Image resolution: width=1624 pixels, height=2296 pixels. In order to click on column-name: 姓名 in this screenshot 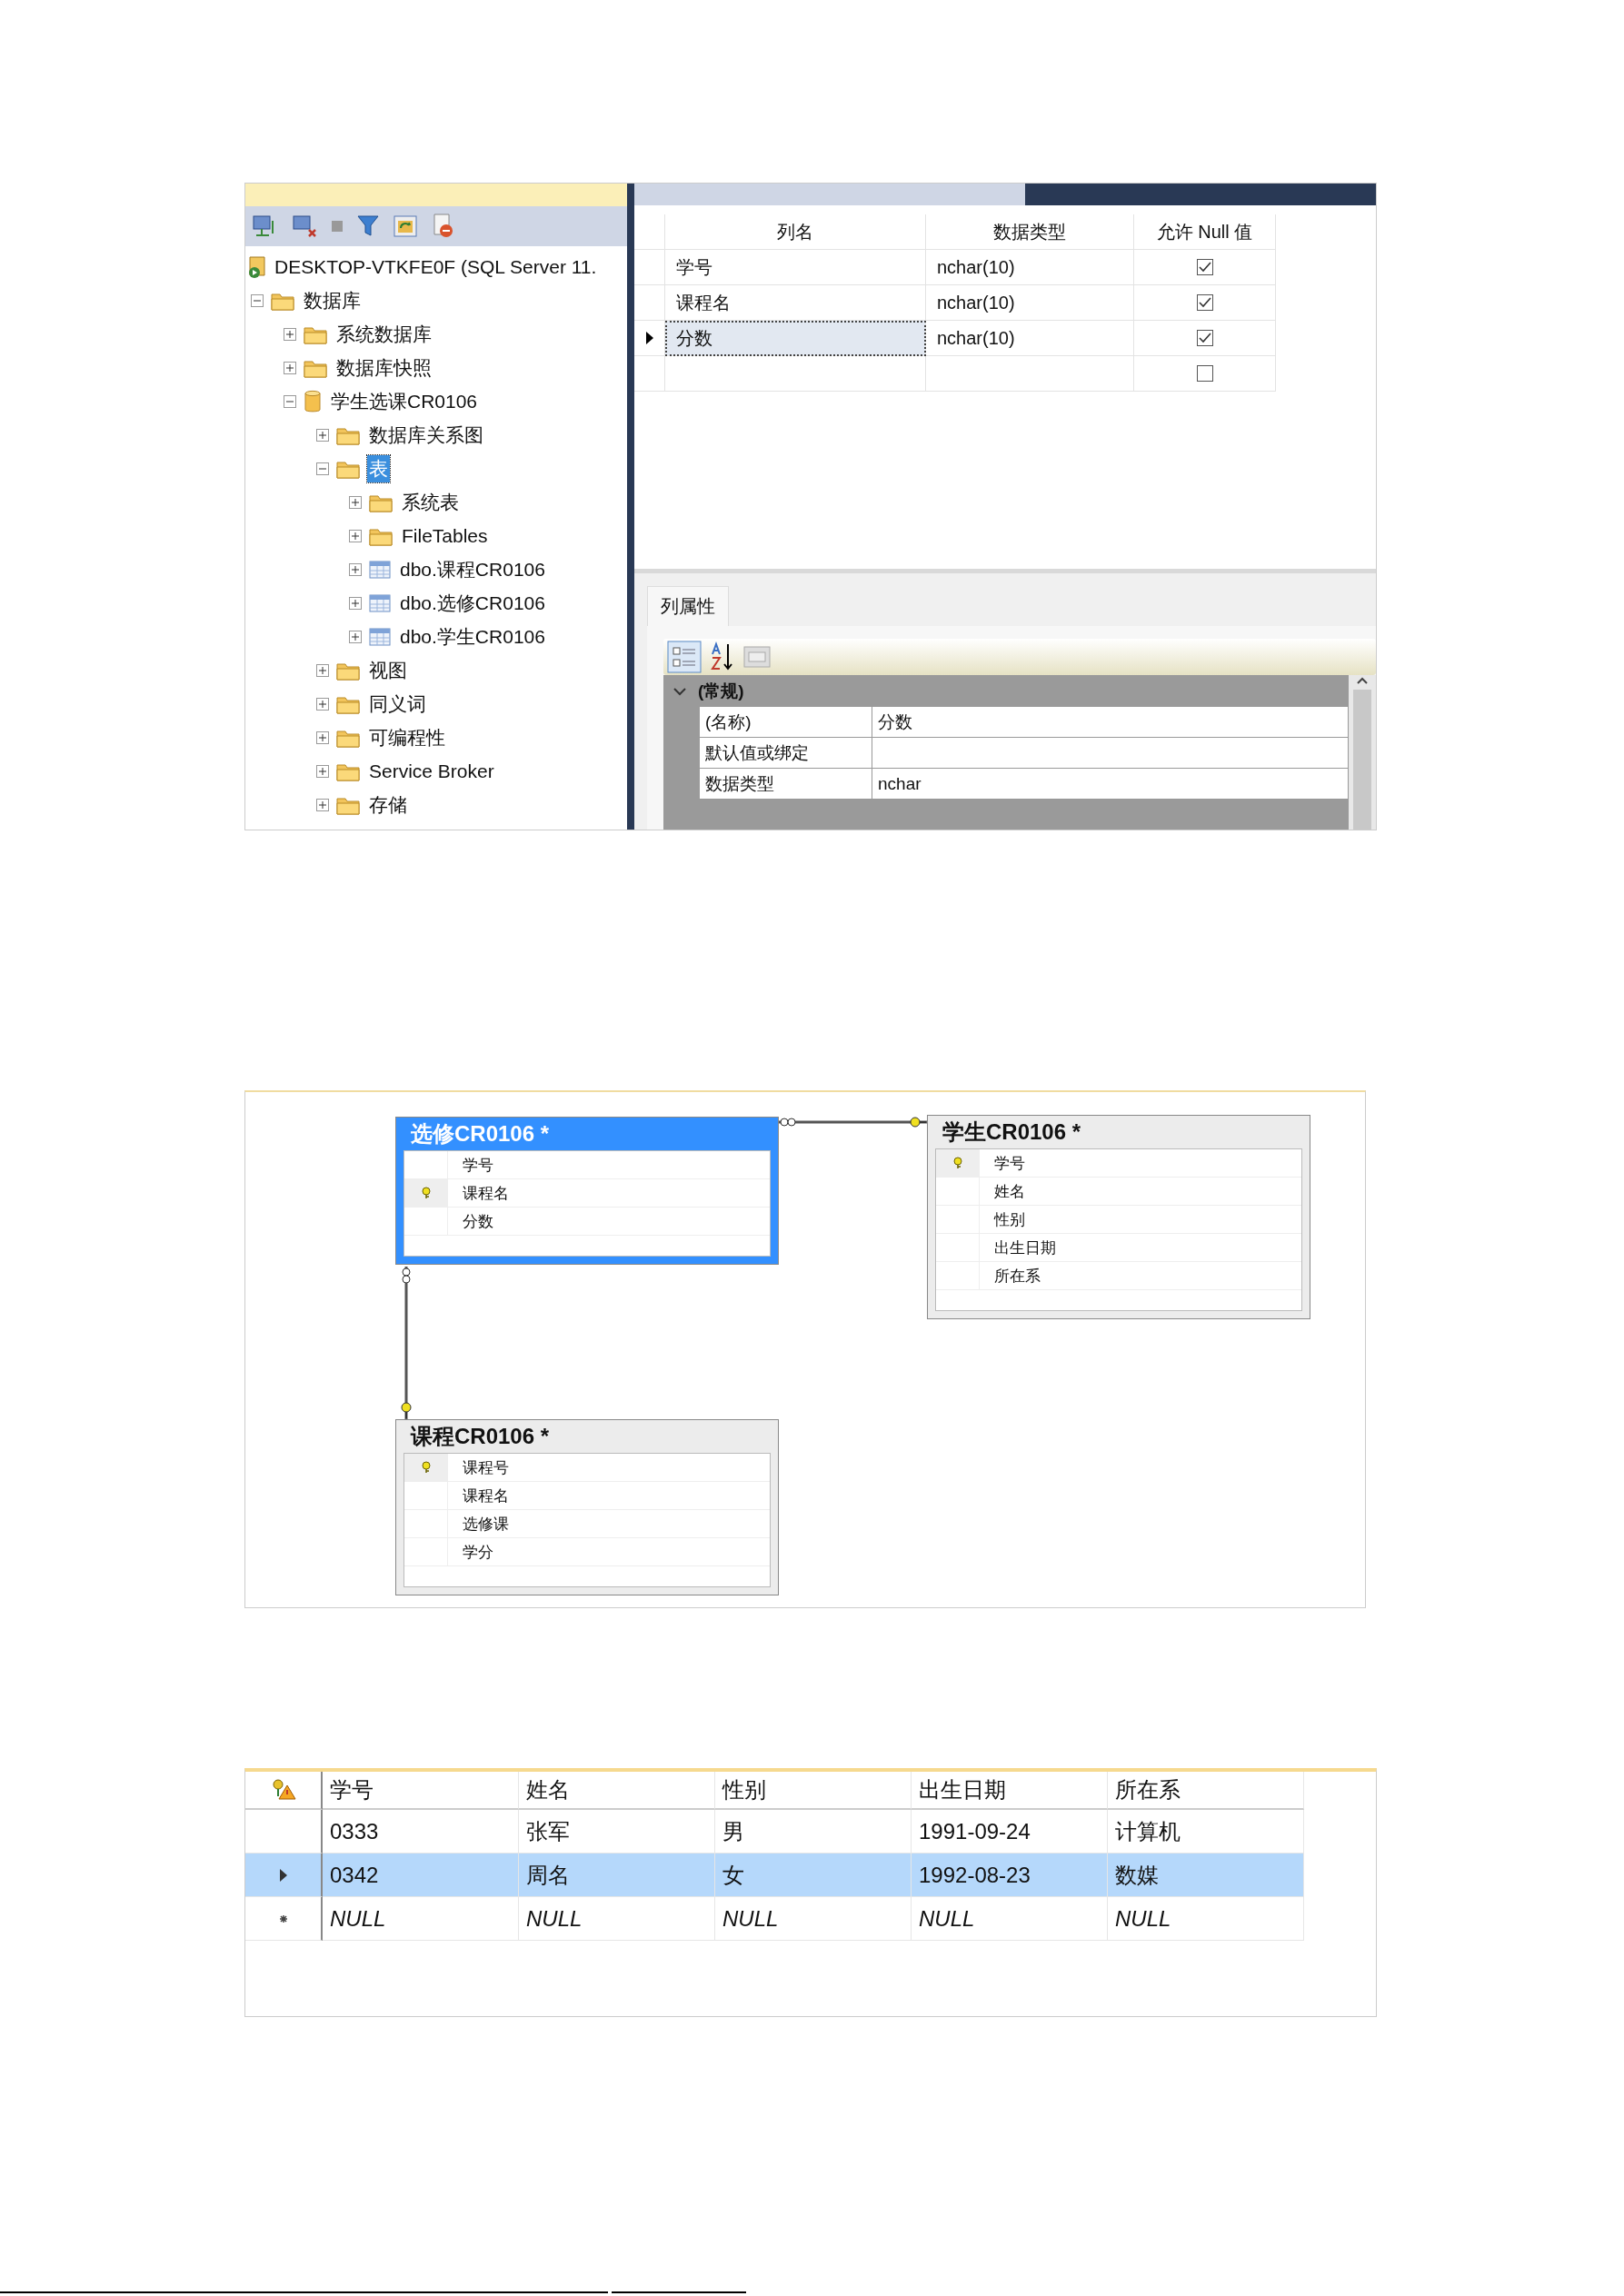, I will do `click(1140, 1191)`.